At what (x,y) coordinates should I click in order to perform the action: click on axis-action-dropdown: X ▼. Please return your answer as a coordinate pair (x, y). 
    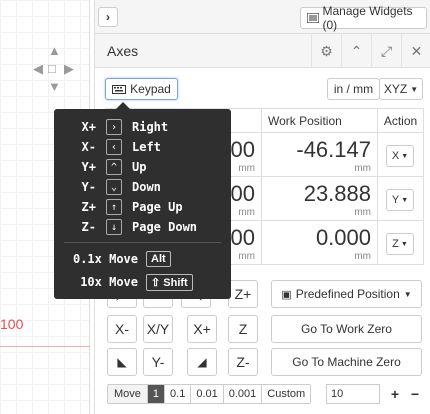
    Looking at the image, I should click on (400, 156).